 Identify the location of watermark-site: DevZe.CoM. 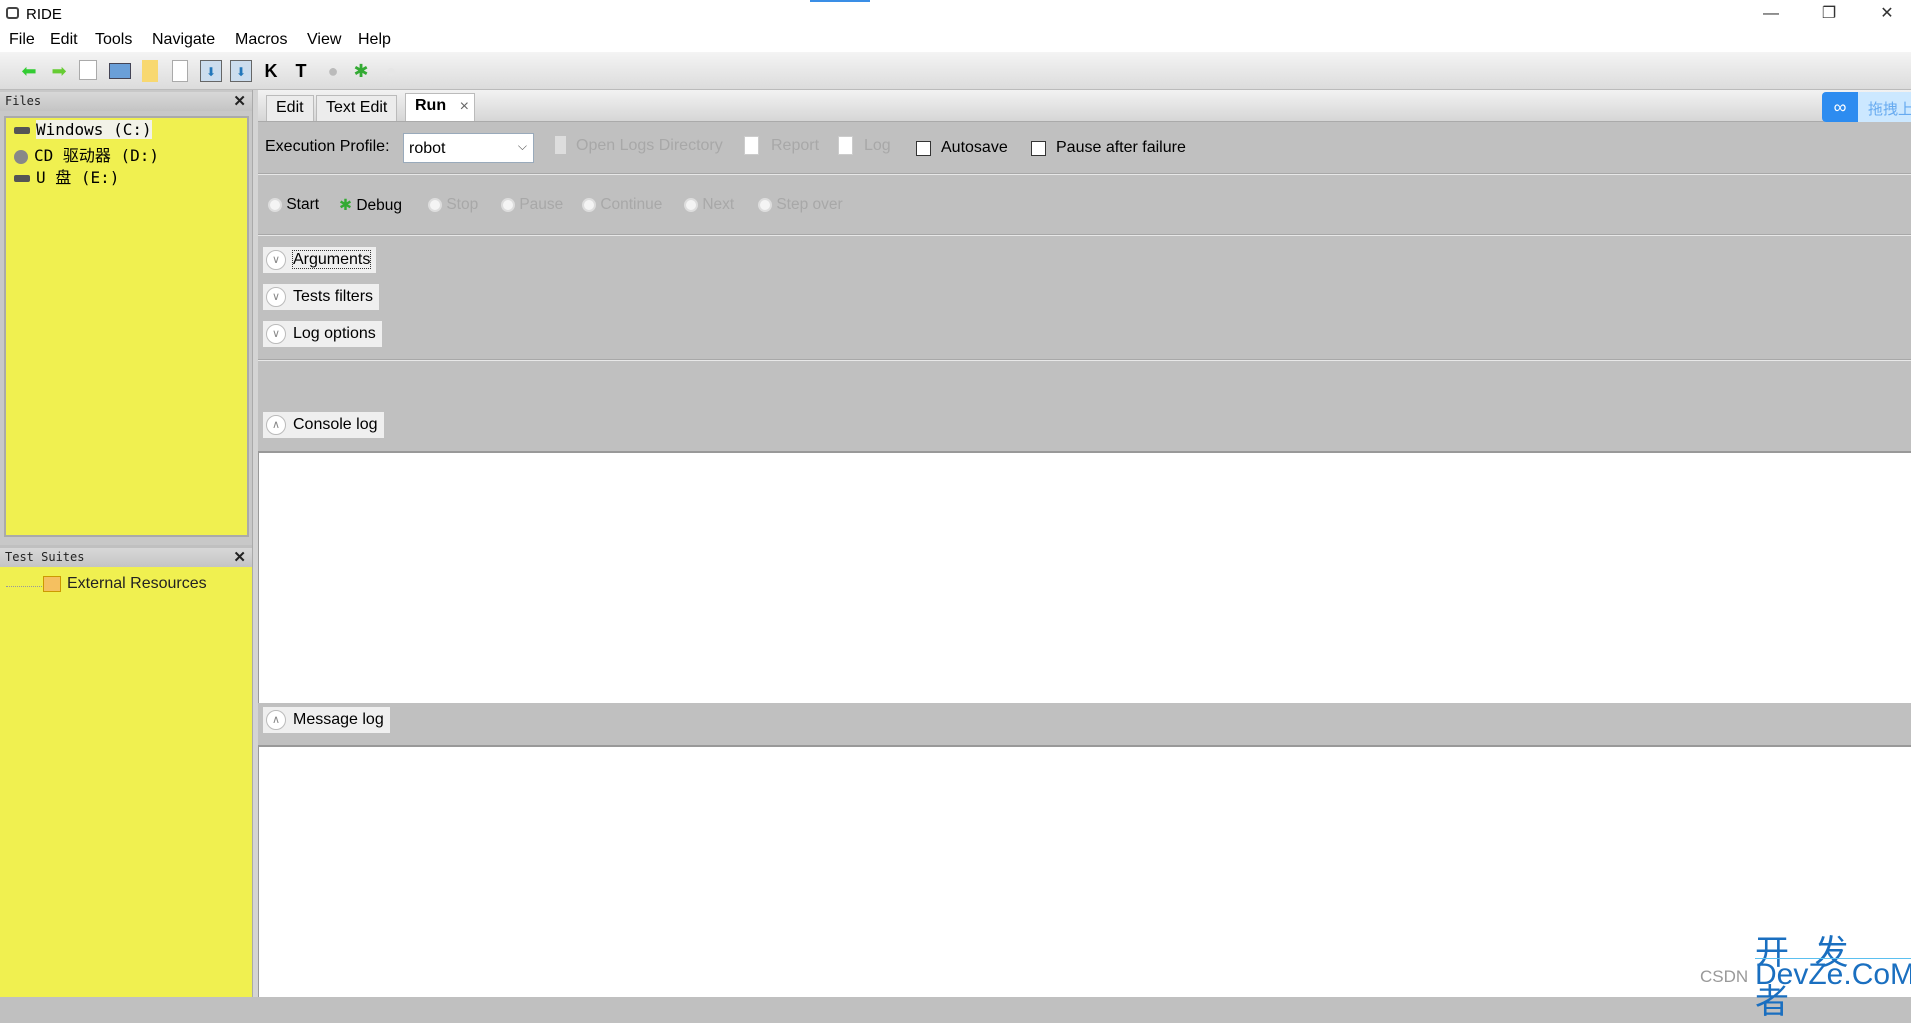
(1833, 974).